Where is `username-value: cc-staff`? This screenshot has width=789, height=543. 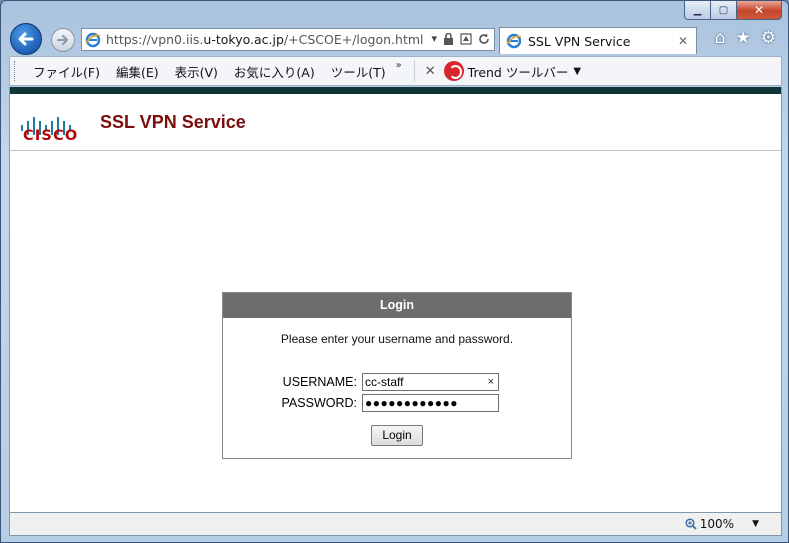 username-value: cc-staff is located at coordinates (384, 382).